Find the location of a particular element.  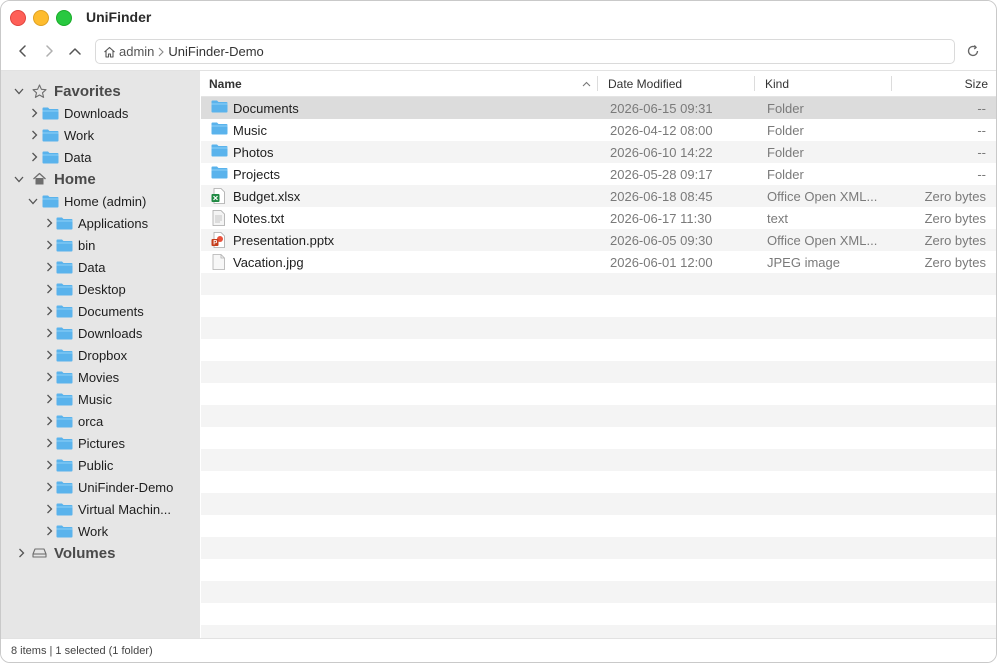

sidebar-item-favorites-data: Data is located at coordinates (100, 157).